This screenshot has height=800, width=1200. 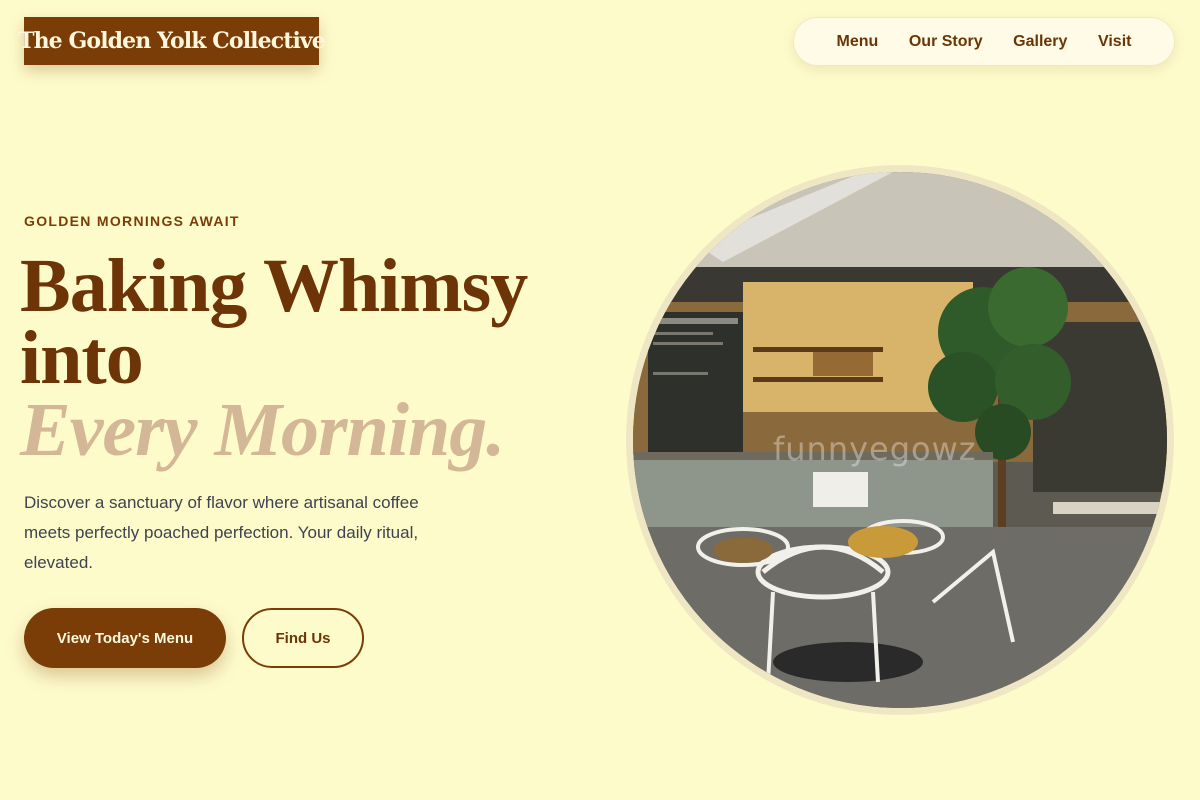 What do you see at coordinates (274, 286) in the screenshot?
I see `headline-line-1: Baking Whimsy` at bounding box center [274, 286].